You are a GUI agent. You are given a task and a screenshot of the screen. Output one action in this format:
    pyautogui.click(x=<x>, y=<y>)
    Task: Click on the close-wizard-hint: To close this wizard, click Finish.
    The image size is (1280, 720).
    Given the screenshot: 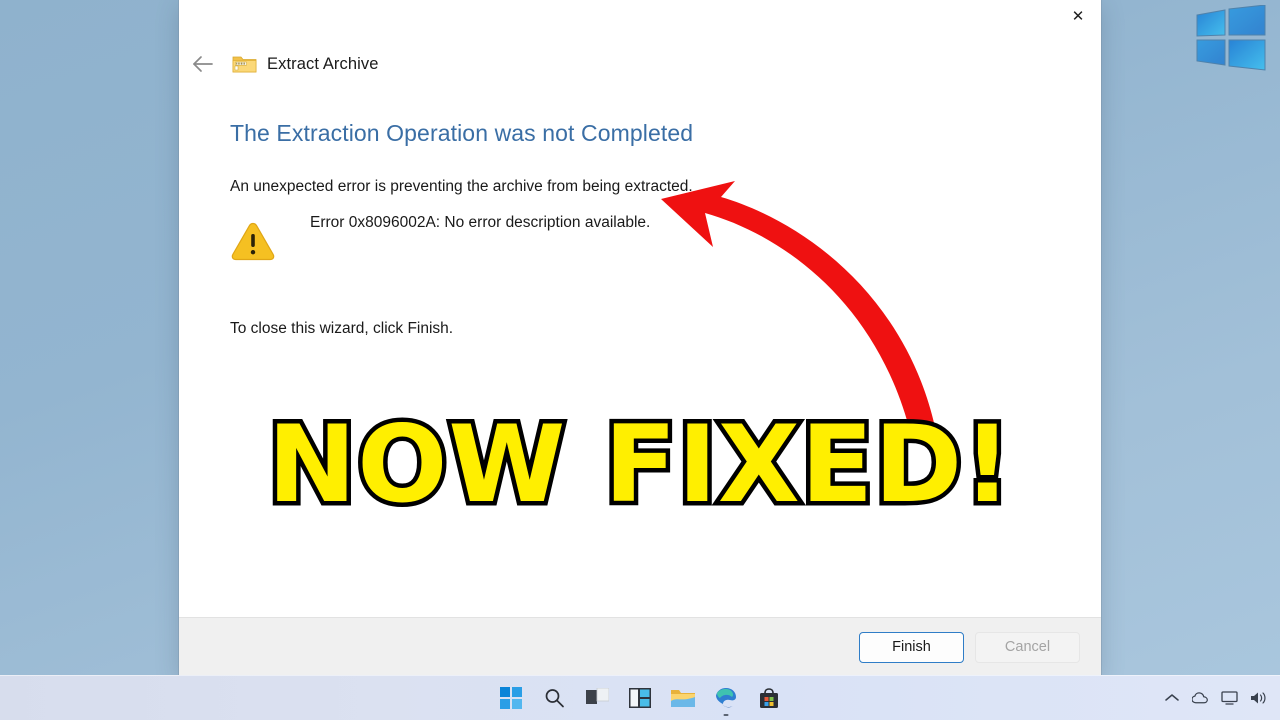 What is the action you would take?
    pyautogui.click(x=342, y=328)
    